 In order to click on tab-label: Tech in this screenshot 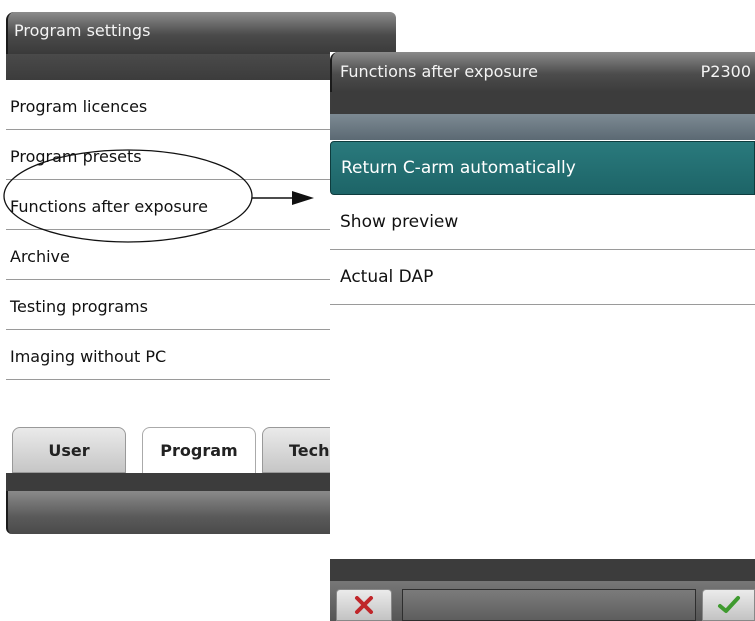, I will do `click(309, 450)`.